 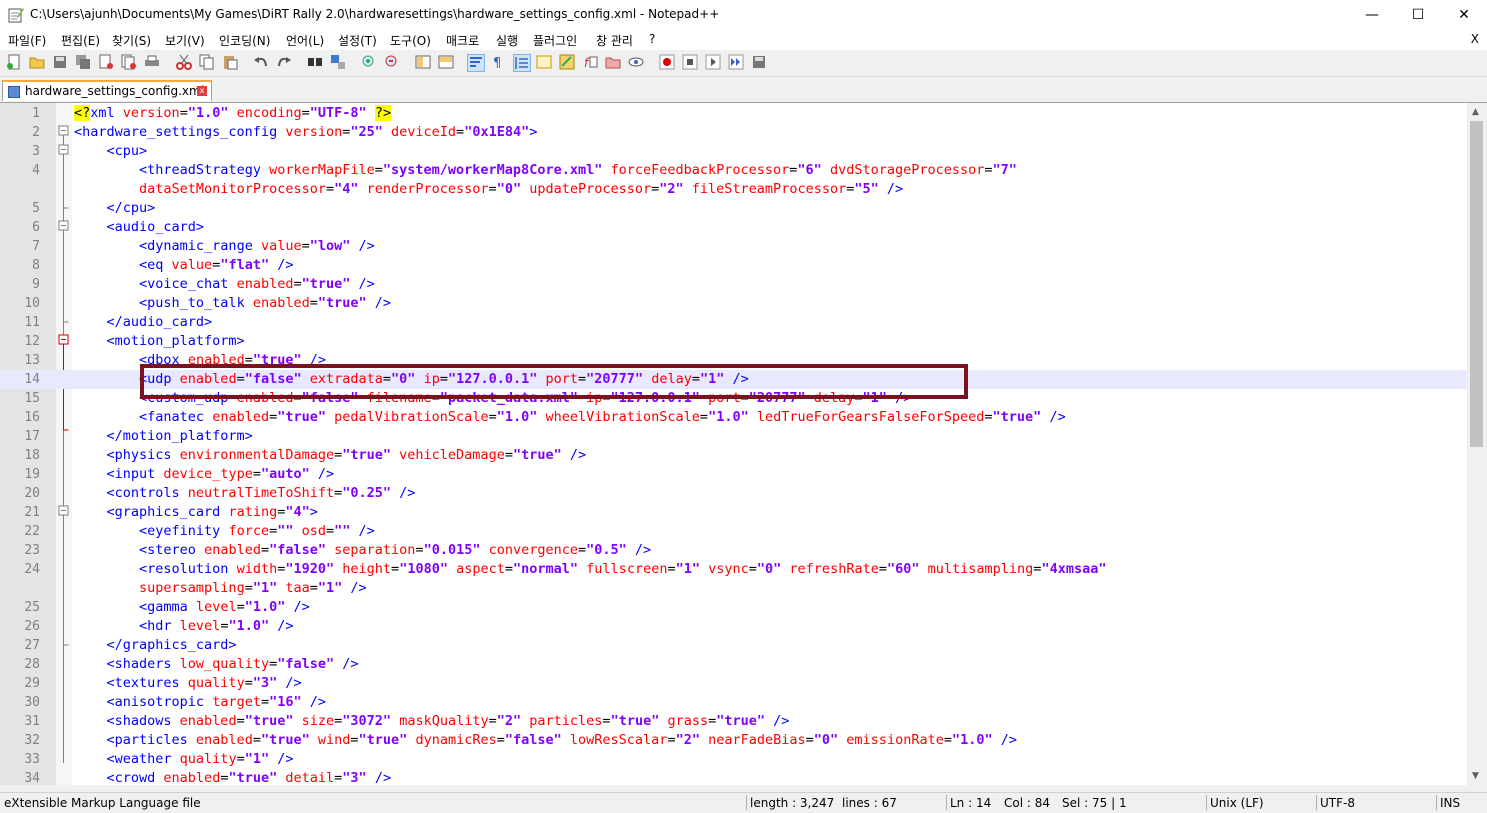 What do you see at coordinates (733, 436) in the screenshot?
I see `editor-line: 17 </motion_platform>` at bounding box center [733, 436].